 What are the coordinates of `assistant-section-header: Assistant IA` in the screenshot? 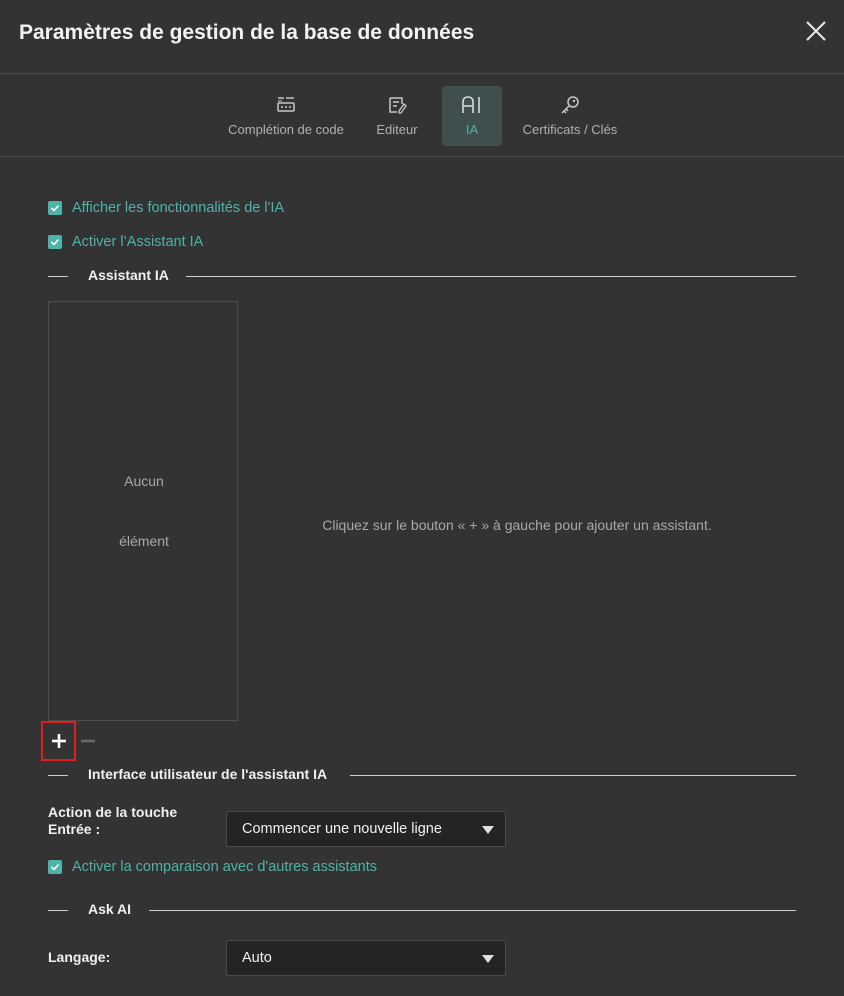 It's located at (422, 276).